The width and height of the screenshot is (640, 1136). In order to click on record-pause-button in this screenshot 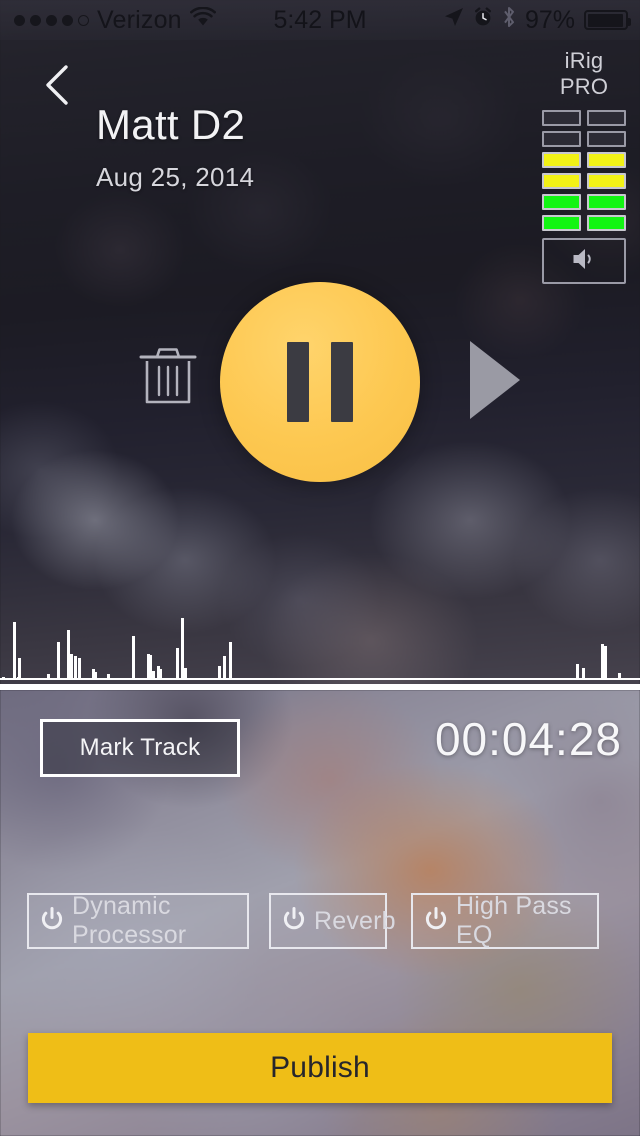, I will do `click(320, 382)`.